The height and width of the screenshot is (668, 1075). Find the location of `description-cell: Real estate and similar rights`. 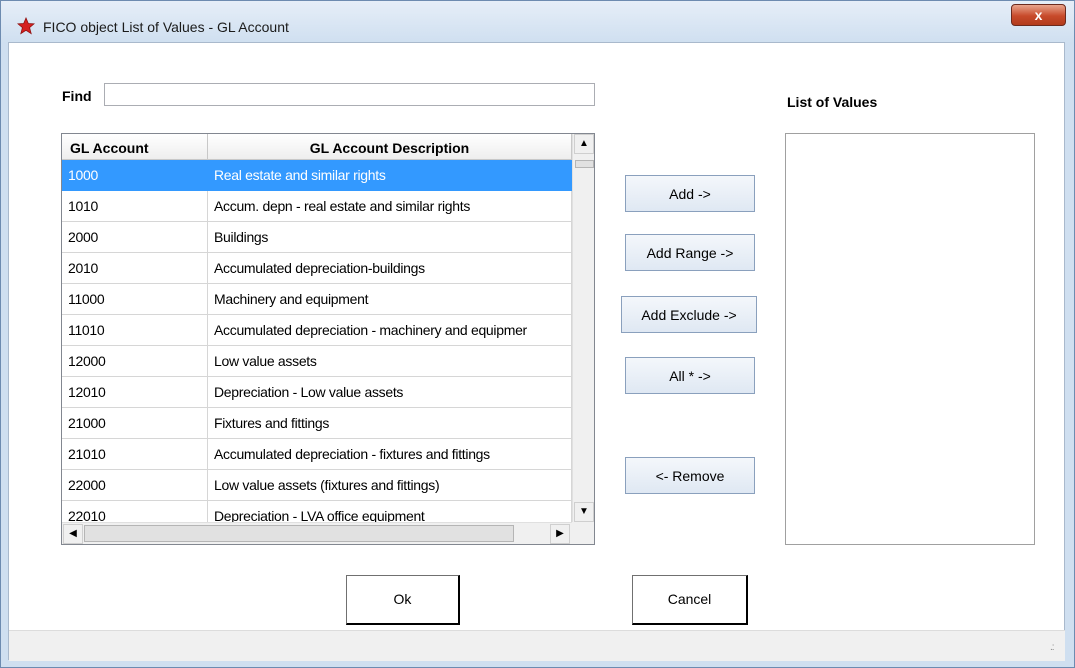

description-cell: Real estate and similar rights is located at coordinates (390, 175).